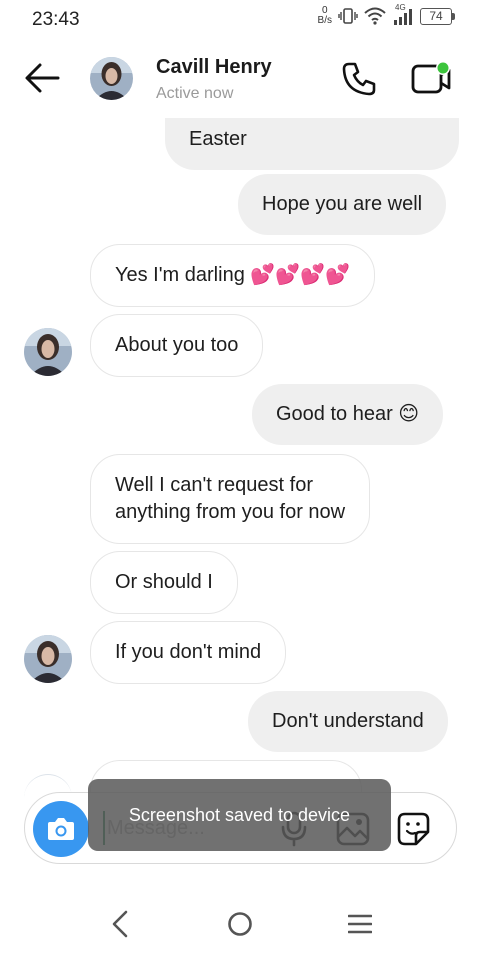 Image resolution: width=480 pixels, height=960 pixels. What do you see at coordinates (240, 19) in the screenshot?
I see `status-bar: 23:43 0 B/s 4G 74` at bounding box center [240, 19].